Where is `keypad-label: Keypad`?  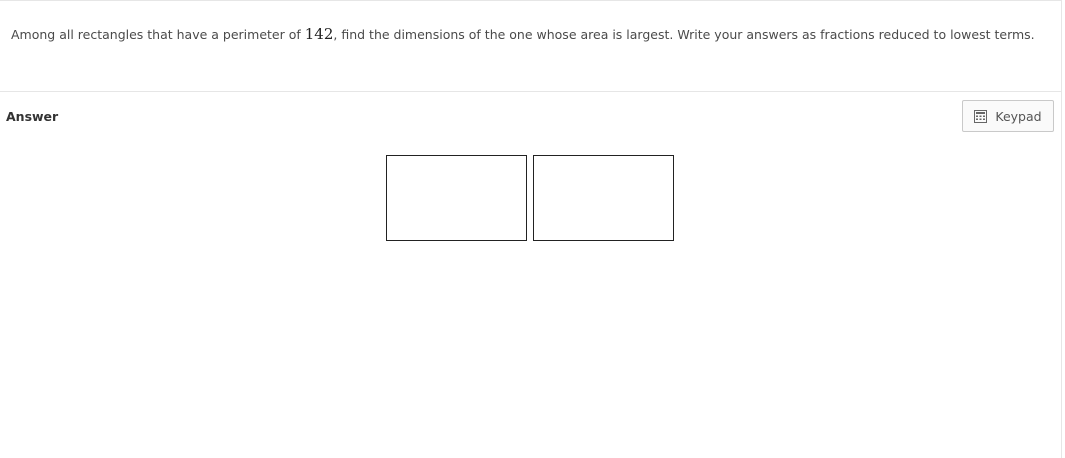
keypad-label: Keypad is located at coordinates (1018, 116).